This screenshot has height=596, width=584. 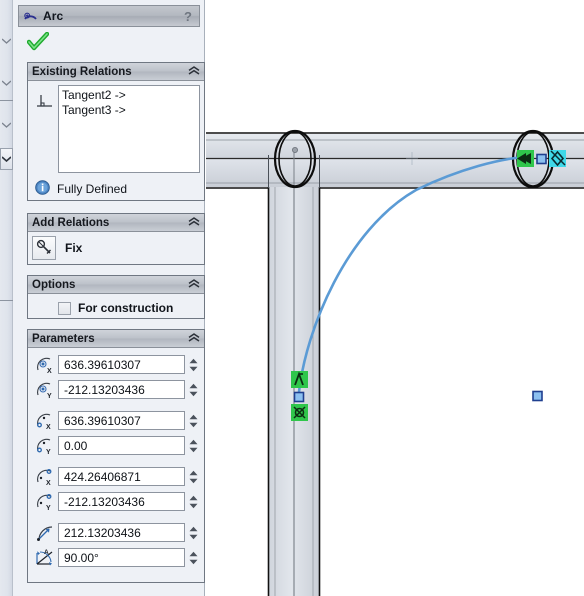 I want to click on center-y-spinner, so click(x=193, y=389).